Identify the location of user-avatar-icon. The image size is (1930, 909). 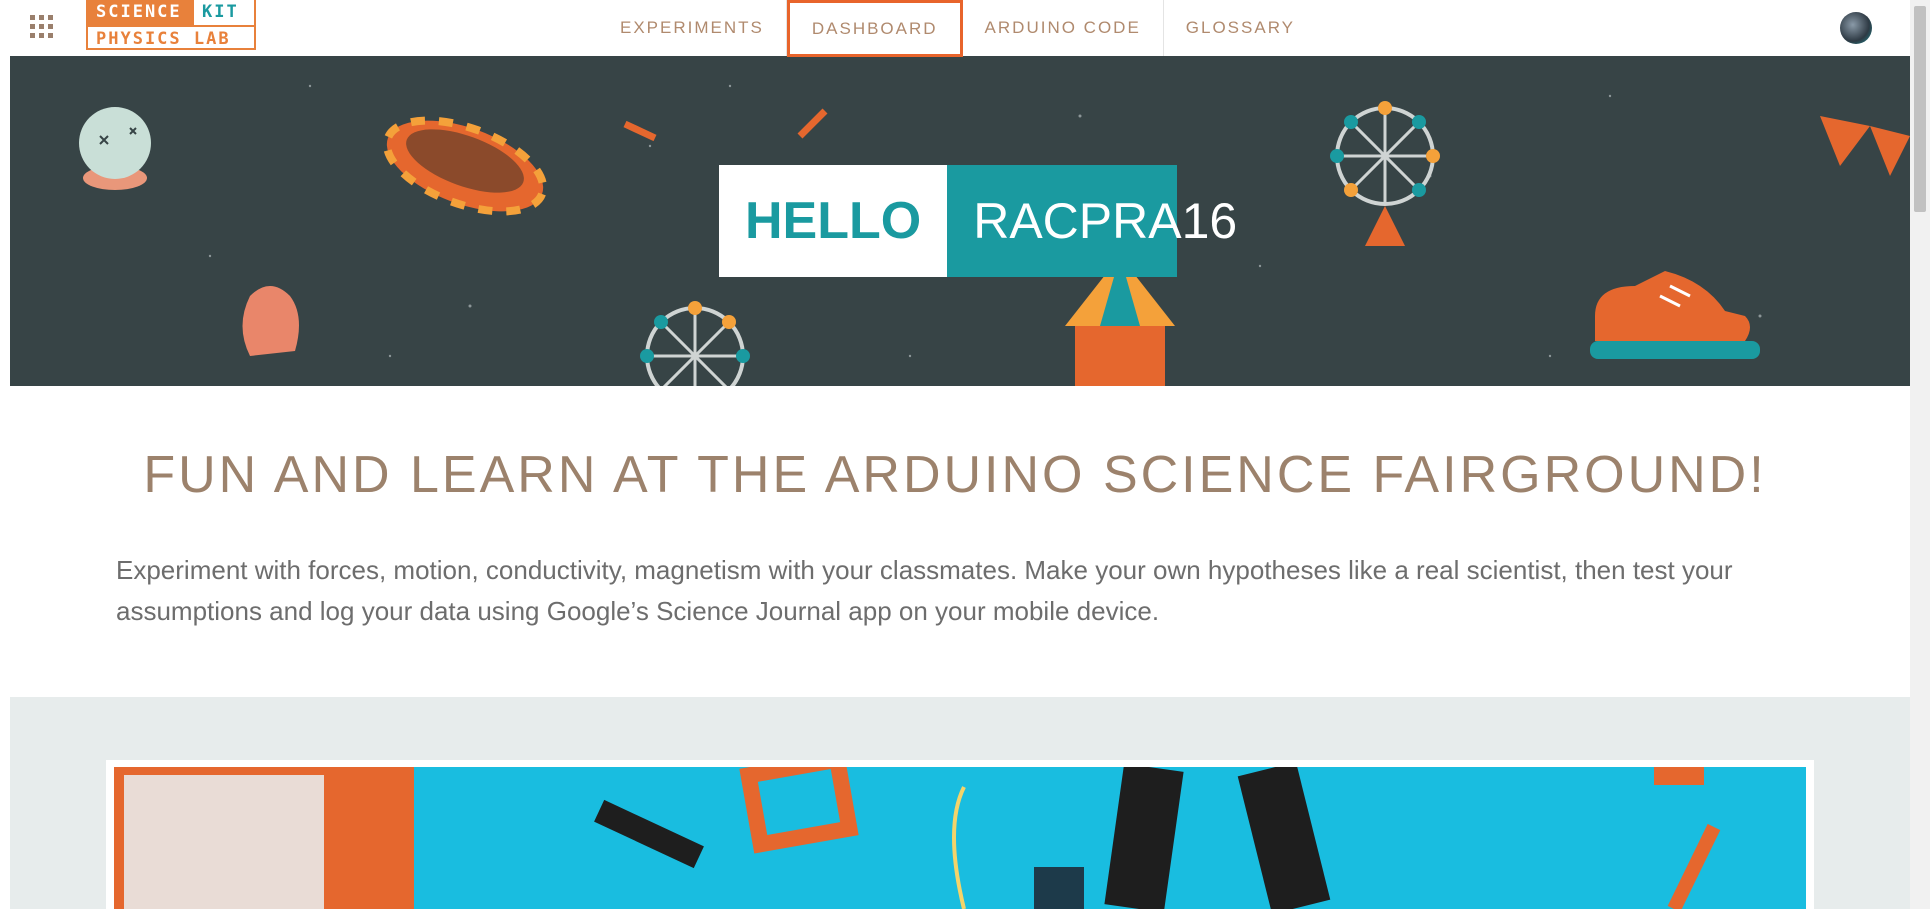
(1856, 28).